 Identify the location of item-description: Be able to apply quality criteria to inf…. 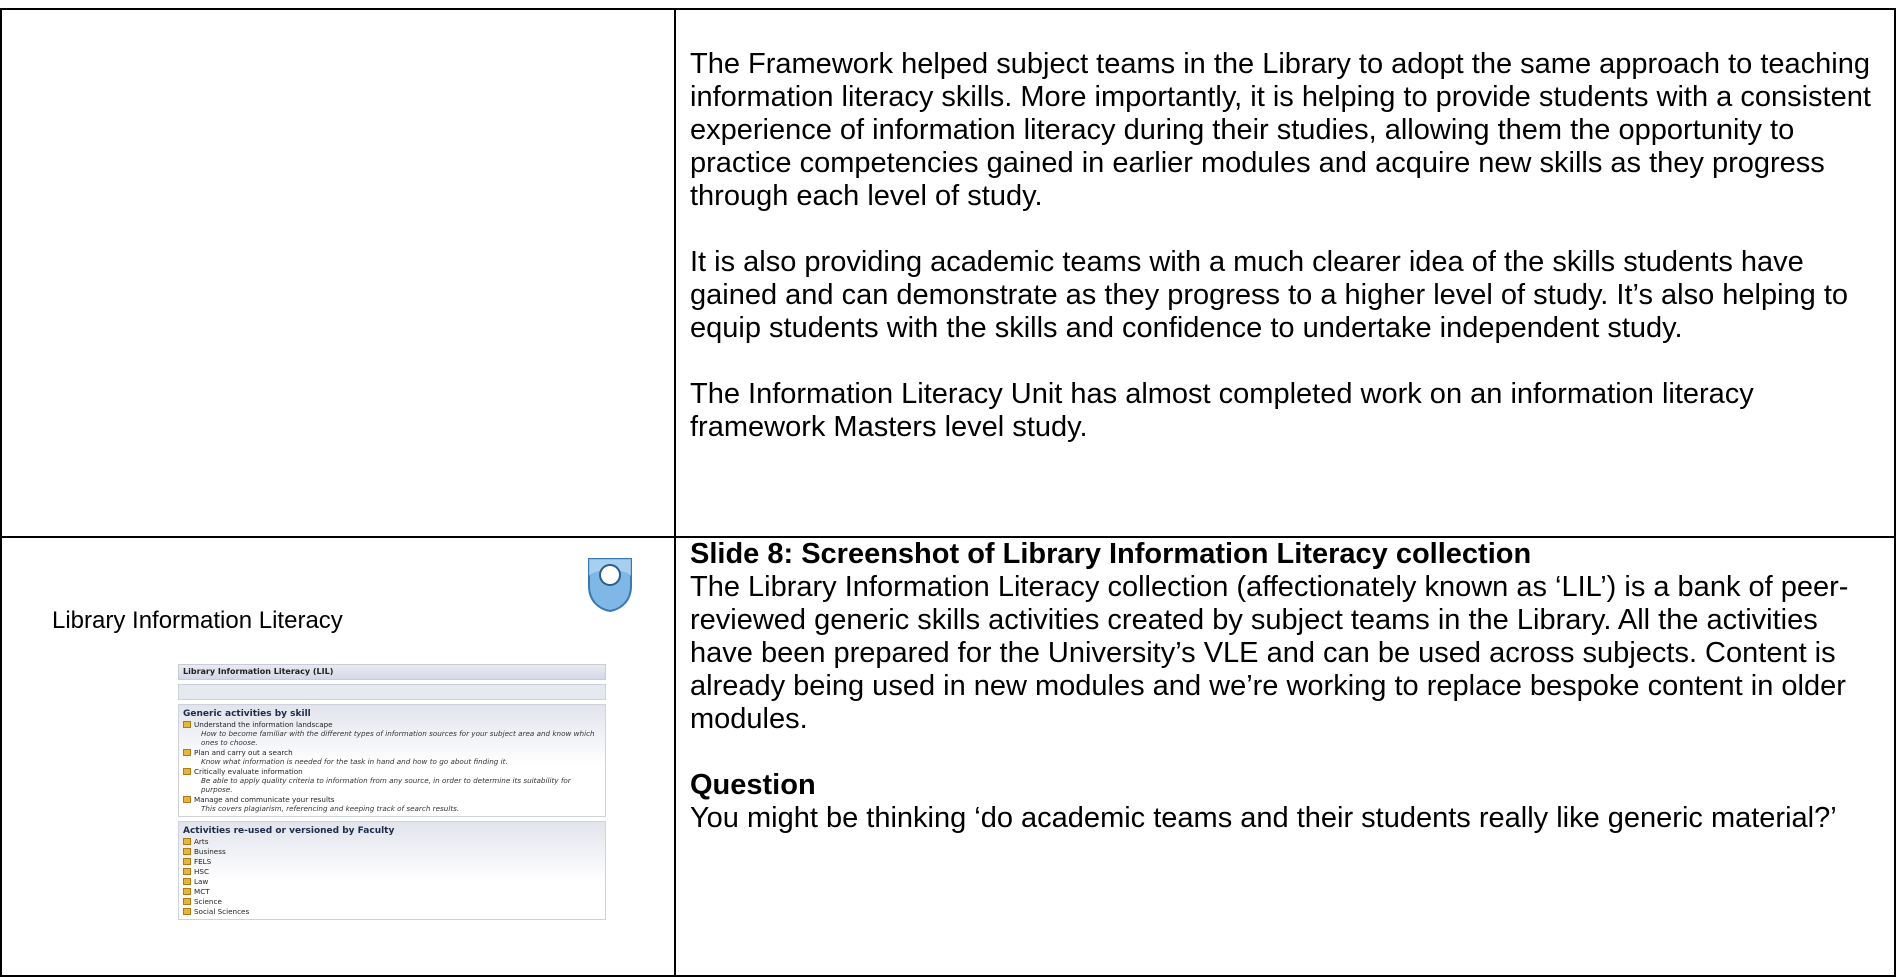
(386, 785).